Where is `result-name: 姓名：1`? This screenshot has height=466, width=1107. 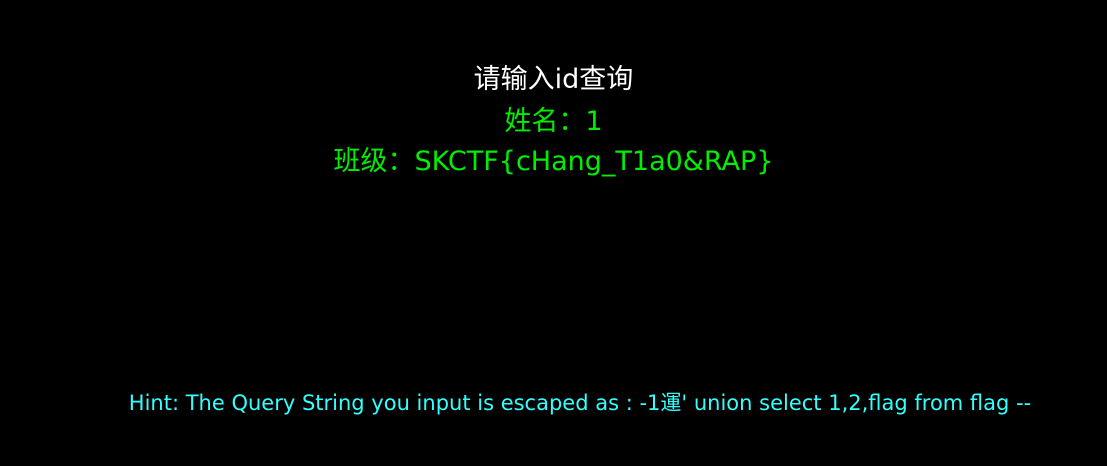 result-name: 姓名：1 is located at coordinates (553, 121).